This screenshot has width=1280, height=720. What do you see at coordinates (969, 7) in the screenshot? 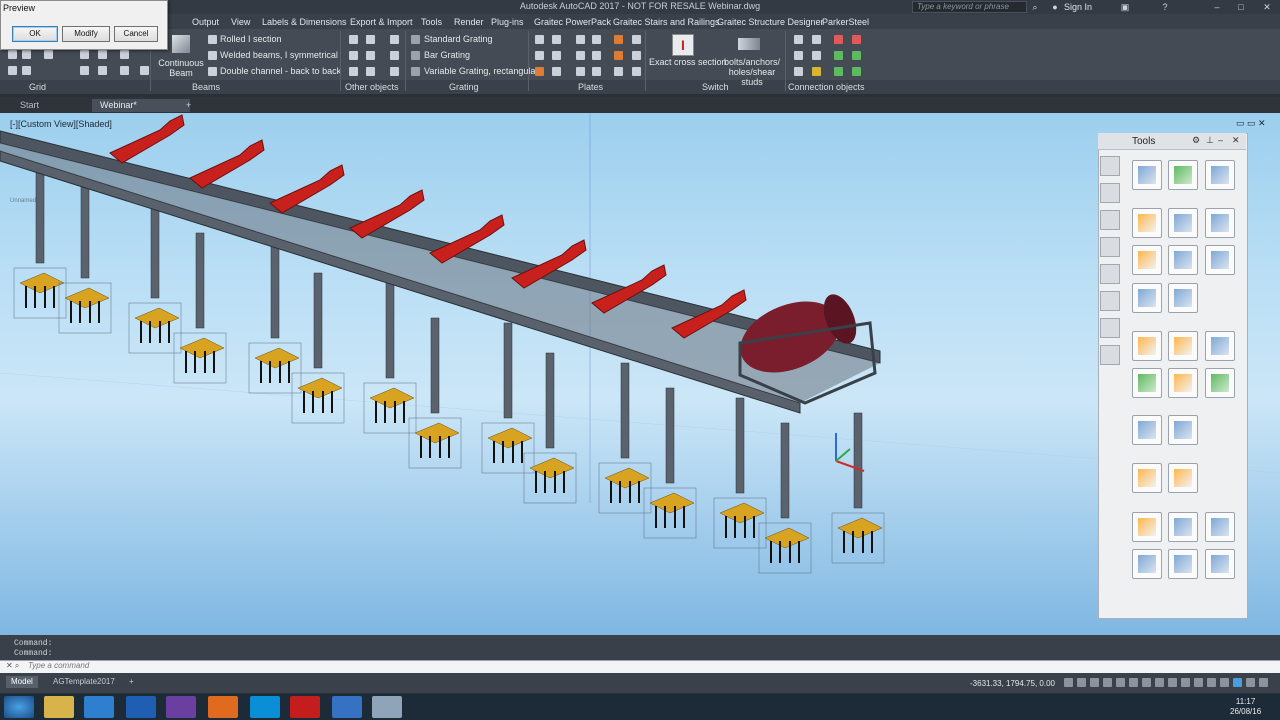
I see `search-input: Type a keyword or phrase` at bounding box center [969, 7].